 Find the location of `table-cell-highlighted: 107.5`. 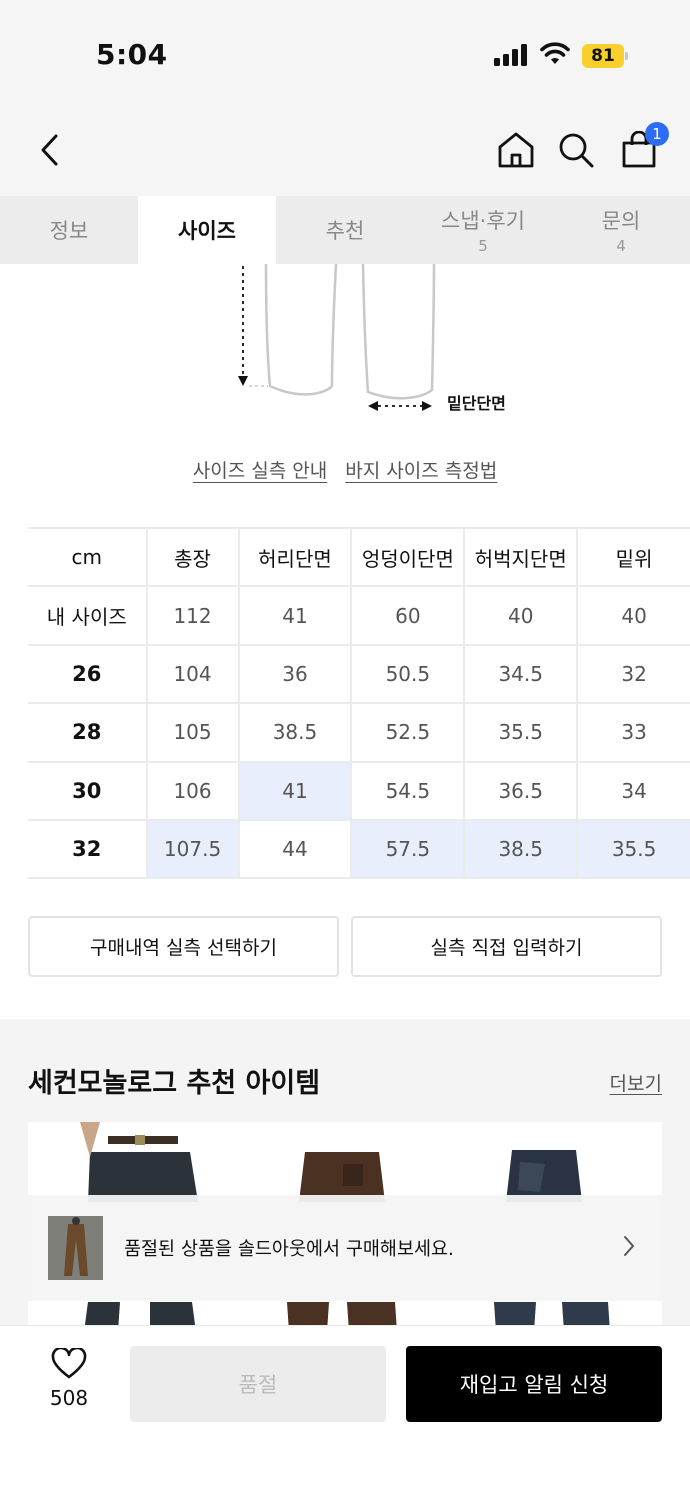

table-cell-highlighted: 107.5 is located at coordinates (193, 849).